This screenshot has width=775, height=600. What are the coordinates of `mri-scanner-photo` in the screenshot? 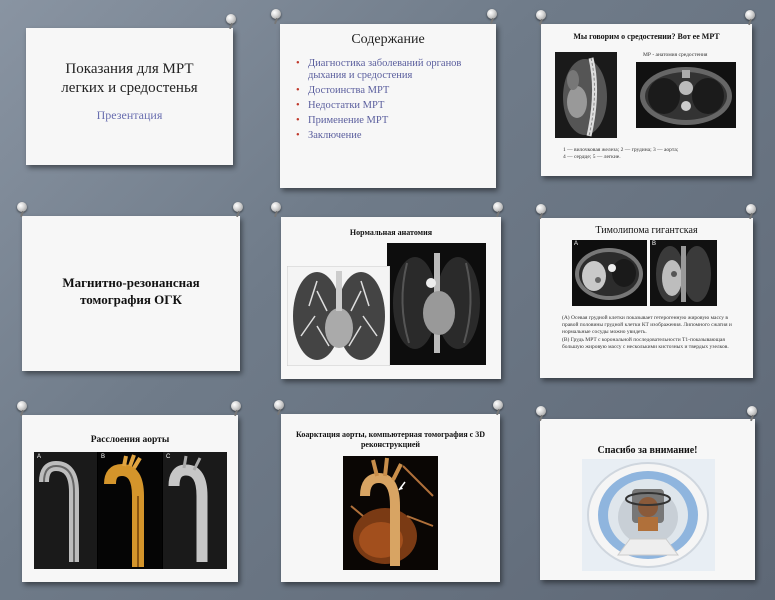 It's located at (648, 515).